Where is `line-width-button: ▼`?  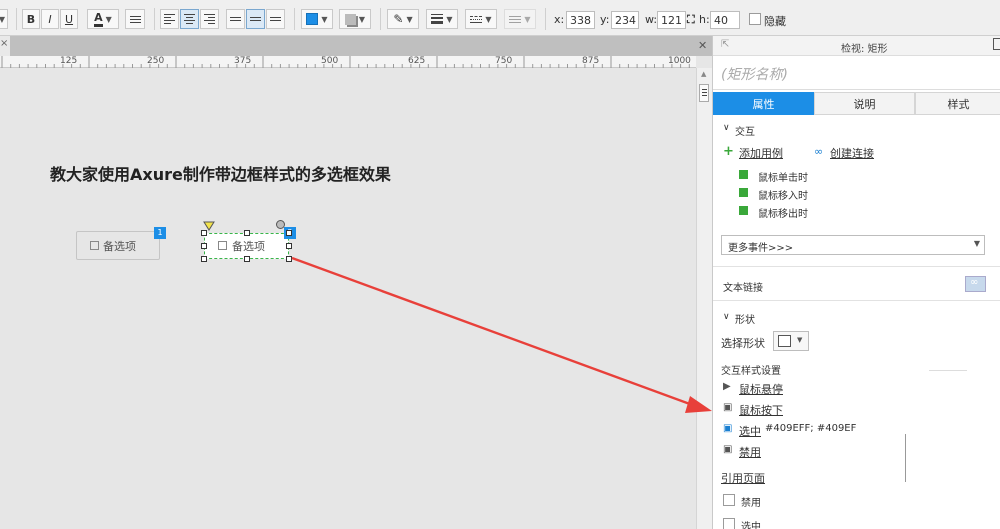 line-width-button: ▼ is located at coordinates (442, 19).